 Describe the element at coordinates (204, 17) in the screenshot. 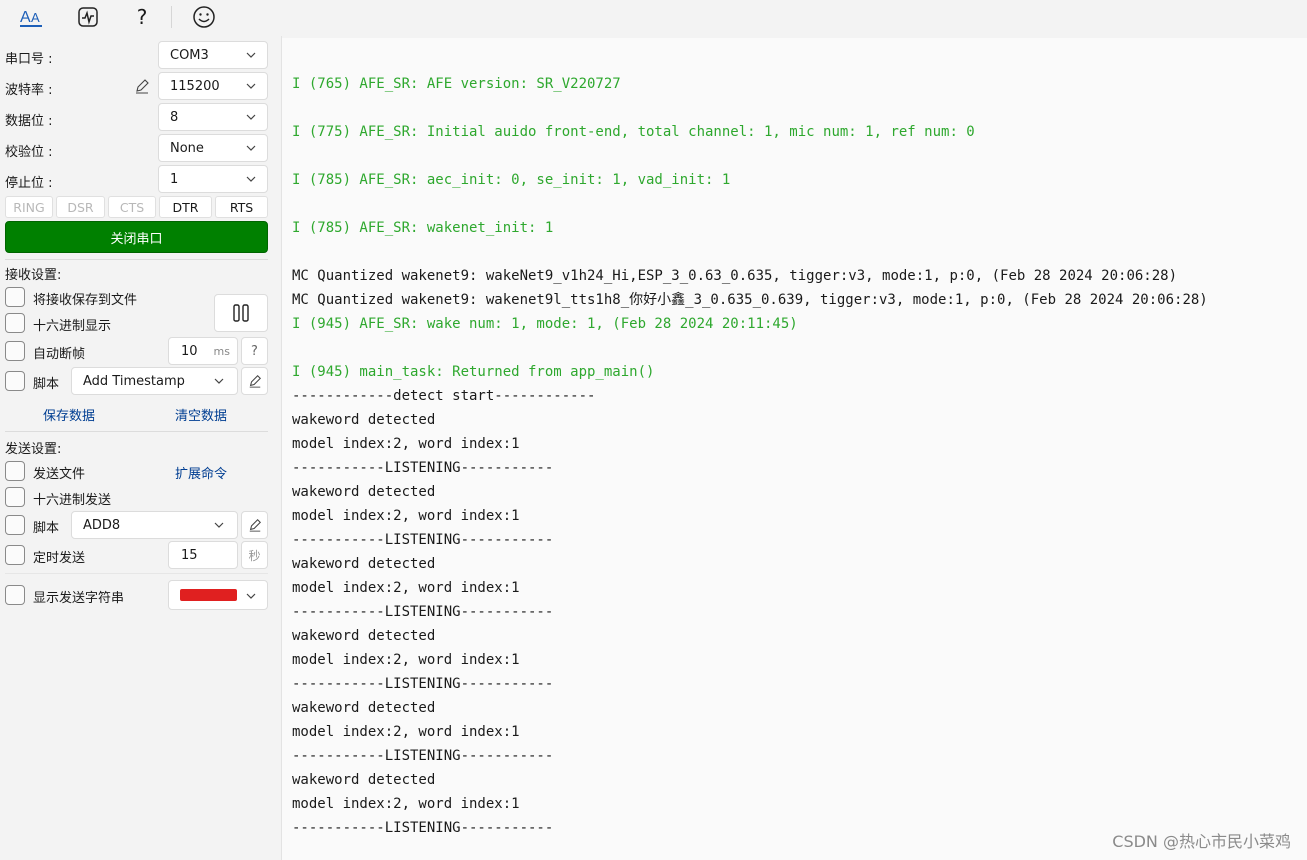

I see `smiley-icon` at that location.